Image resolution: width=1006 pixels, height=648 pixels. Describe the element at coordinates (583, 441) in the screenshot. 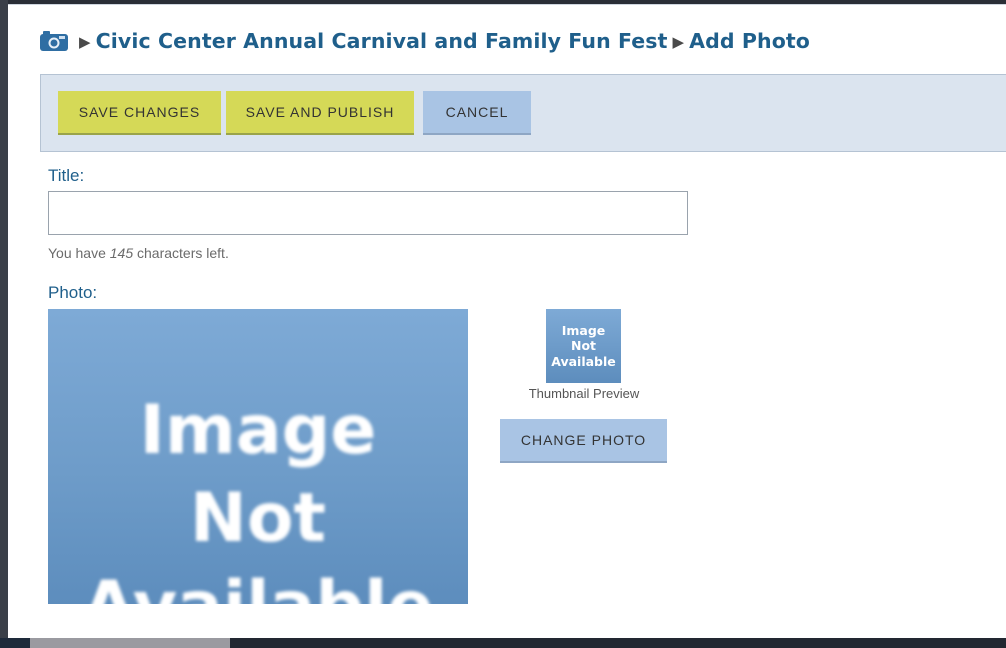

I see `change-photo-button: CHANGE PHOTO` at that location.